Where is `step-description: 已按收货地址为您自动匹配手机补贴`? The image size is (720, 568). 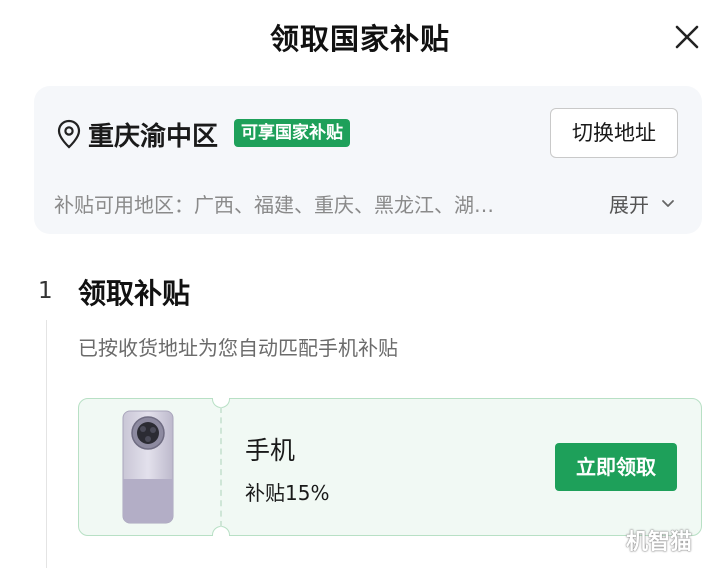 step-description: 已按收货地址为您自动匹配手机补贴 is located at coordinates (238, 348).